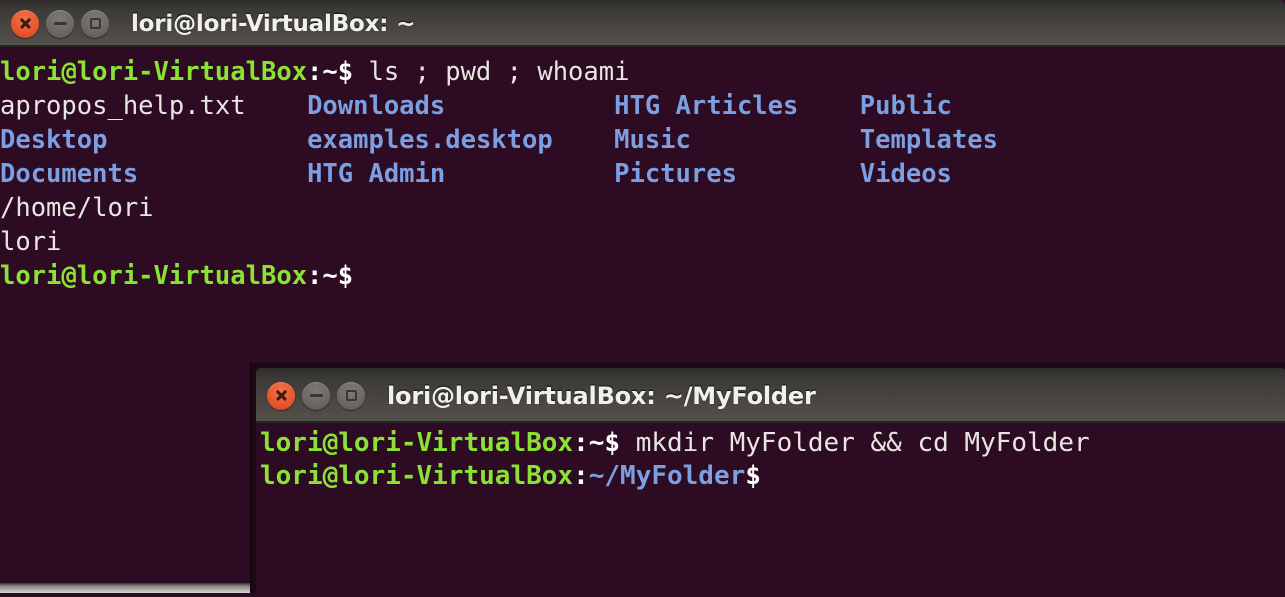  I want to click on ls-entry-directory: examples.desktop, so click(430, 140).